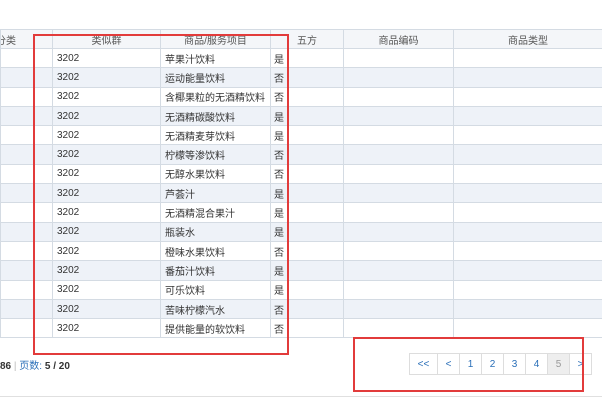 The width and height of the screenshot is (602, 401). What do you see at coordinates (558, 364) in the screenshot?
I see `page-5-button: 5` at bounding box center [558, 364].